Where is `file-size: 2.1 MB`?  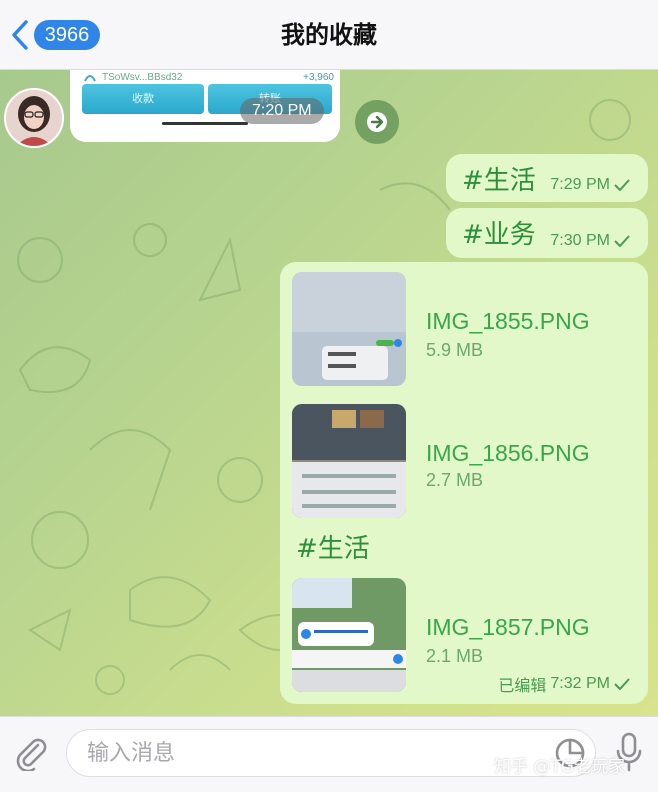
file-size: 2.1 MB is located at coordinates (455, 656).